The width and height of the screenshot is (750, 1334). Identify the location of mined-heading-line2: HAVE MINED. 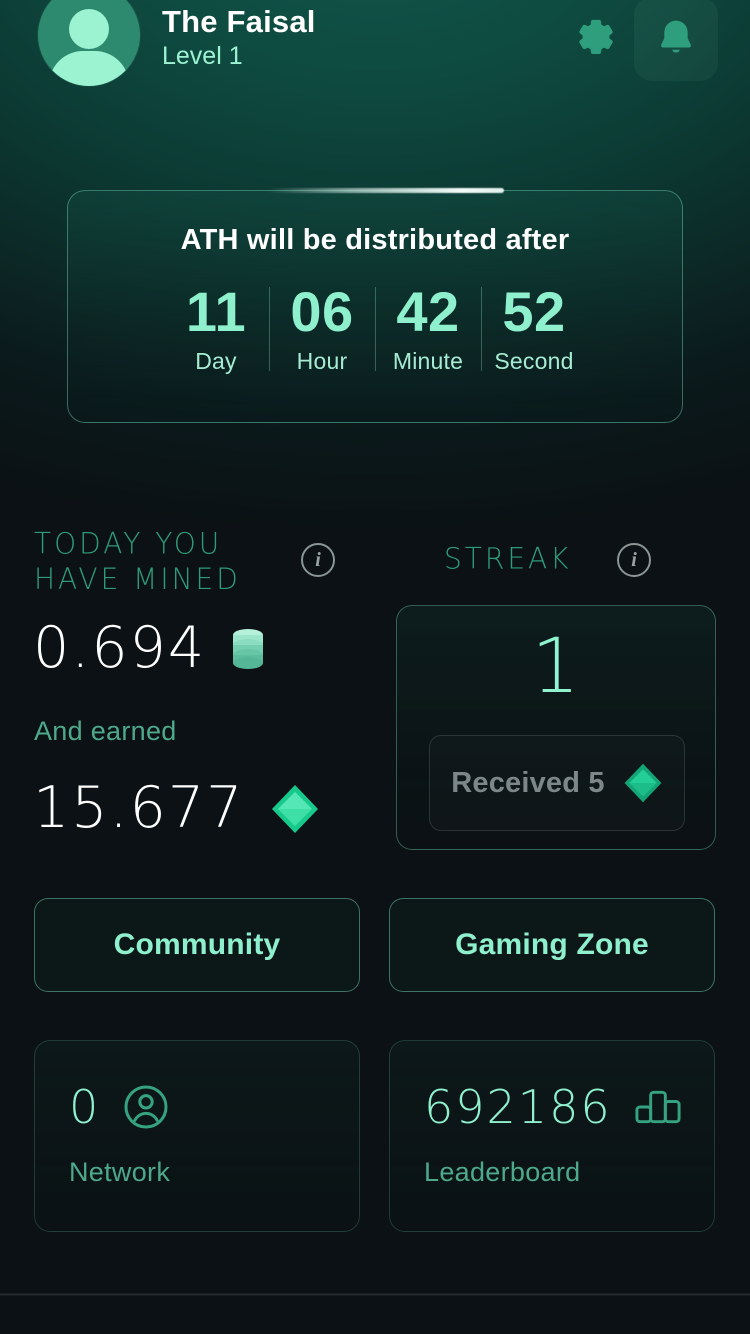
(137, 579).